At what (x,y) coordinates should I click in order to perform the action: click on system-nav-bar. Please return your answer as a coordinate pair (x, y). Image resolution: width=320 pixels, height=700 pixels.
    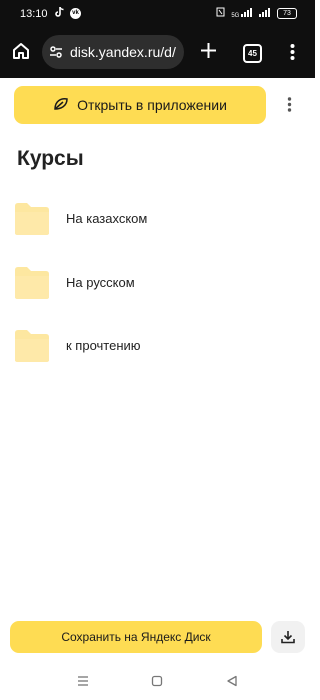
    Looking at the image, I should click on (157, 682).